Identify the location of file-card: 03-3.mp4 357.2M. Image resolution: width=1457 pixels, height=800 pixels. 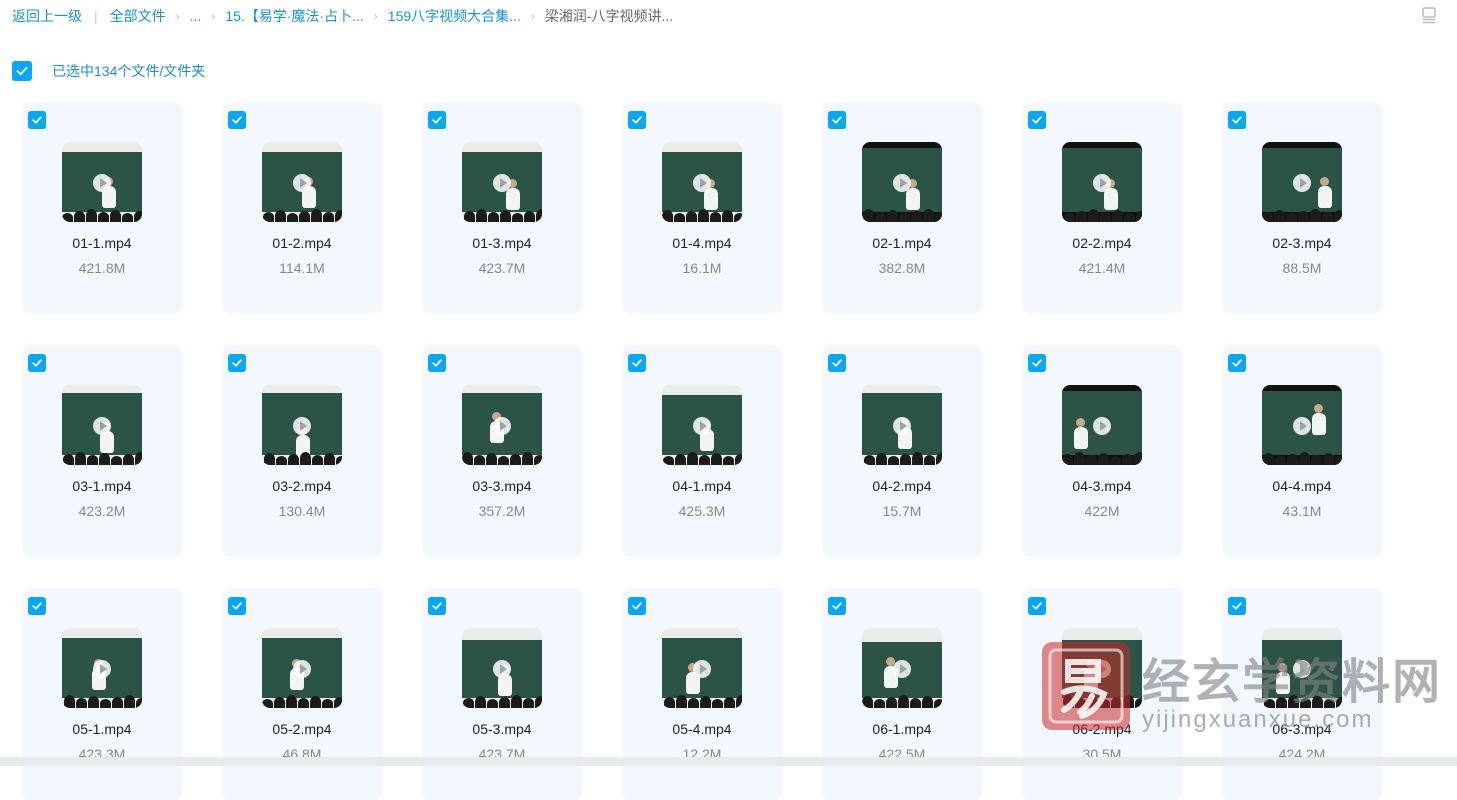
(502, 451).